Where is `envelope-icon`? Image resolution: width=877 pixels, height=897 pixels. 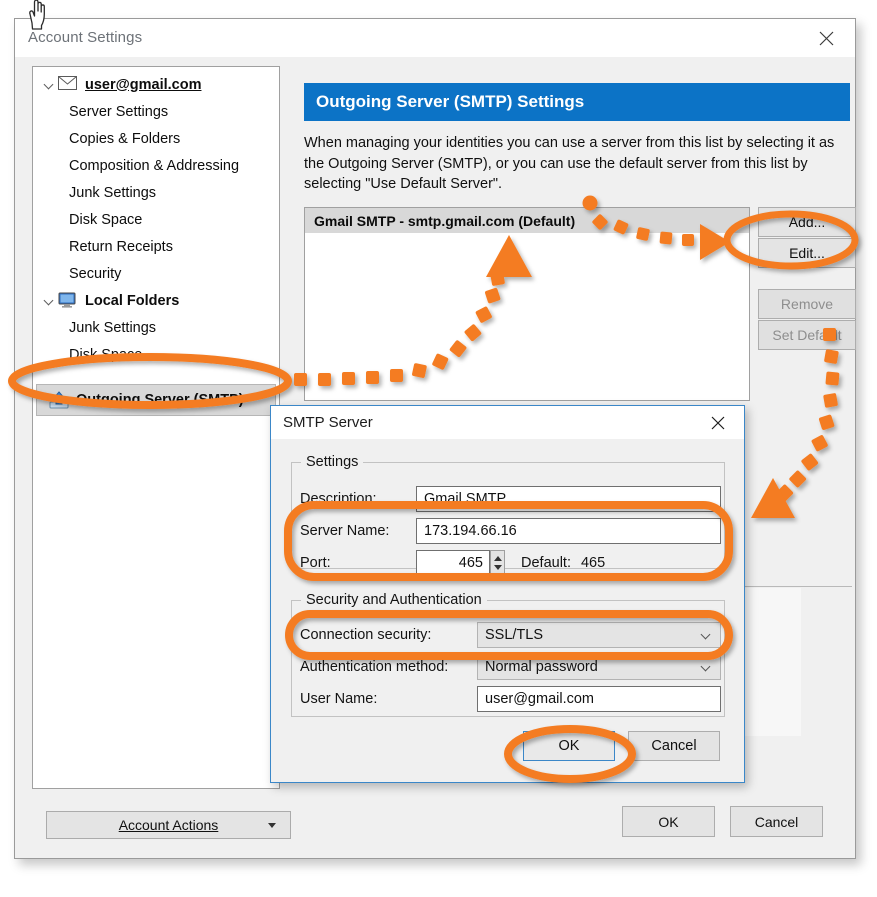 envelope-icon is located at coordinates (68, 84).